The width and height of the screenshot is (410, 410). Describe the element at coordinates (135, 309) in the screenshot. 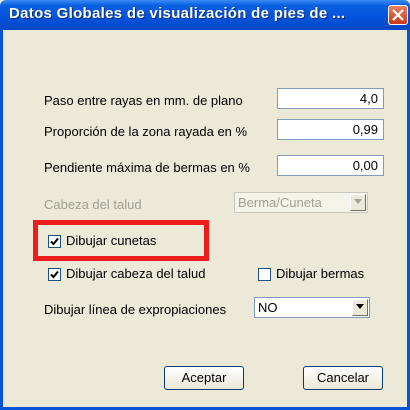

I see `expropiaciones-label: Dibujar línea de expropiaciones` at that location.